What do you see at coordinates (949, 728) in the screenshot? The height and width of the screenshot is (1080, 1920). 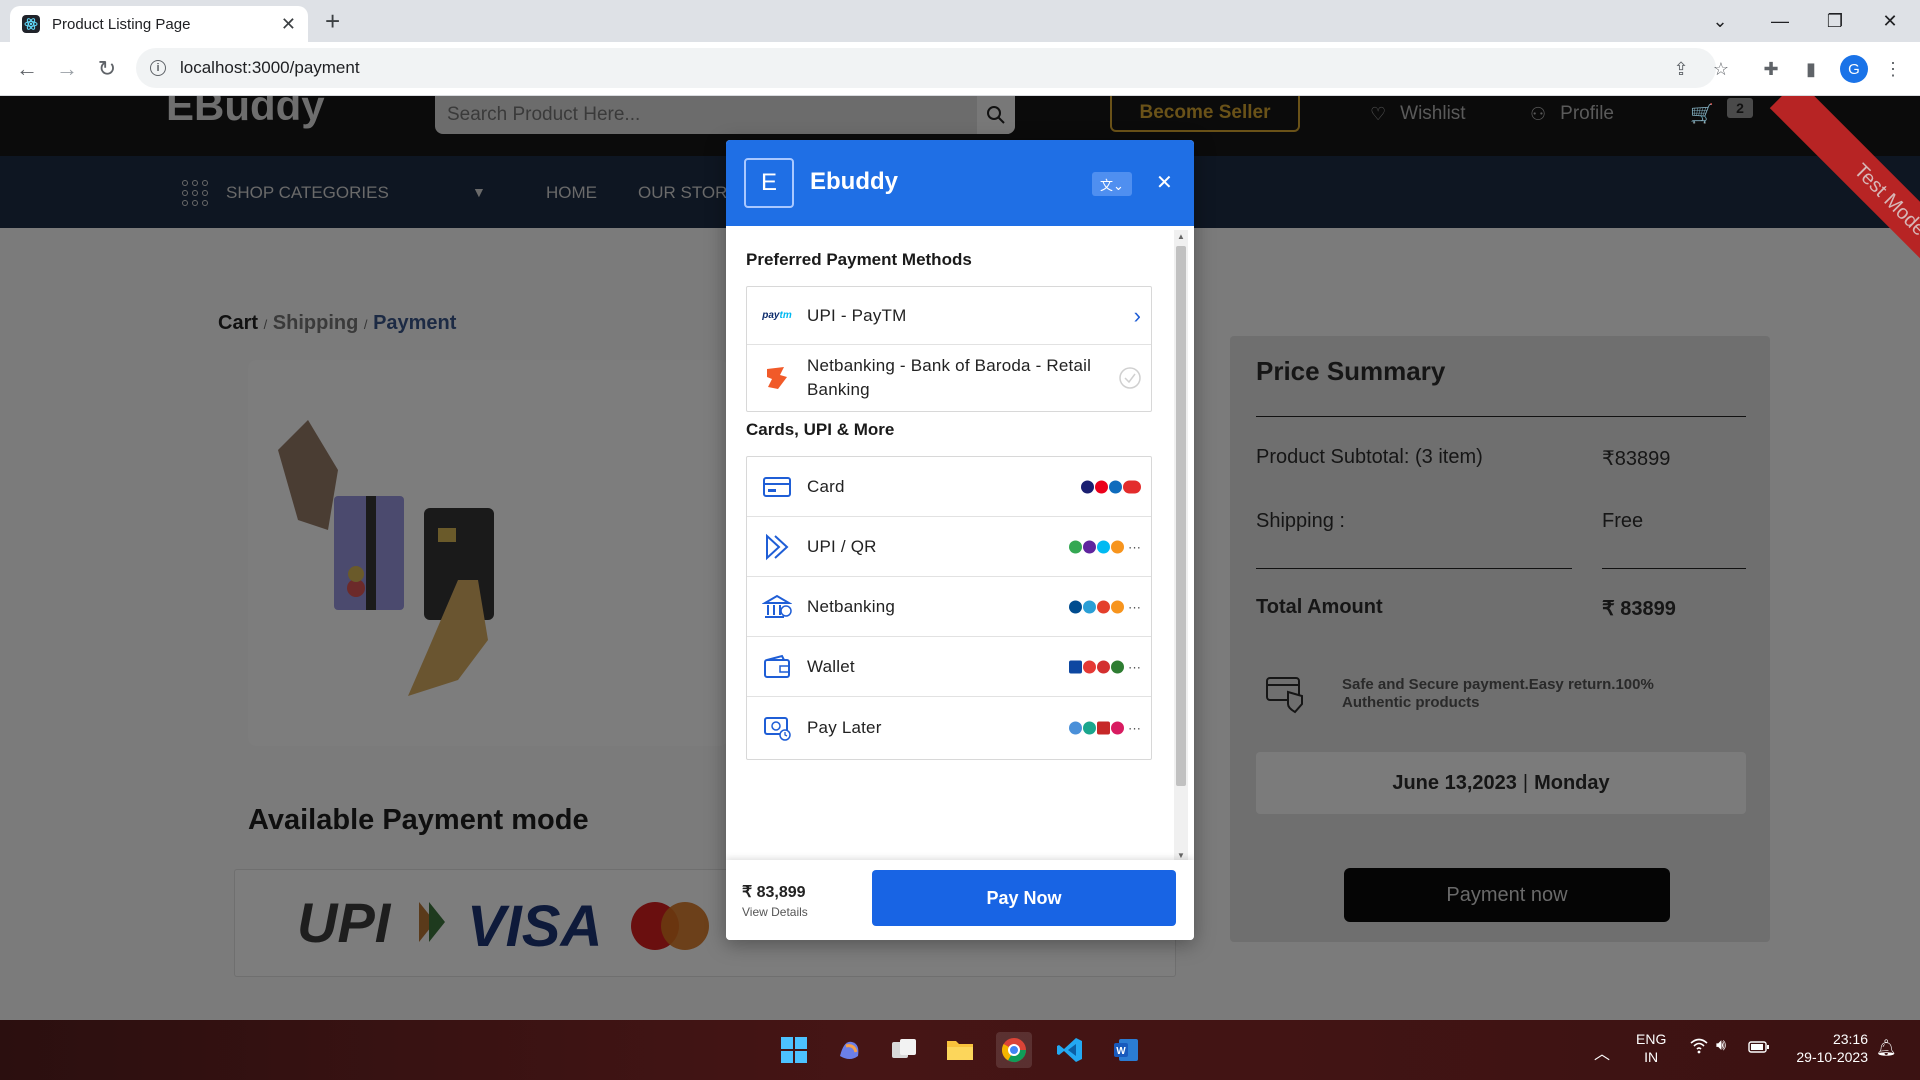 I see `method-pay-later: Pay Later ···` at bounding box center [949, 728].